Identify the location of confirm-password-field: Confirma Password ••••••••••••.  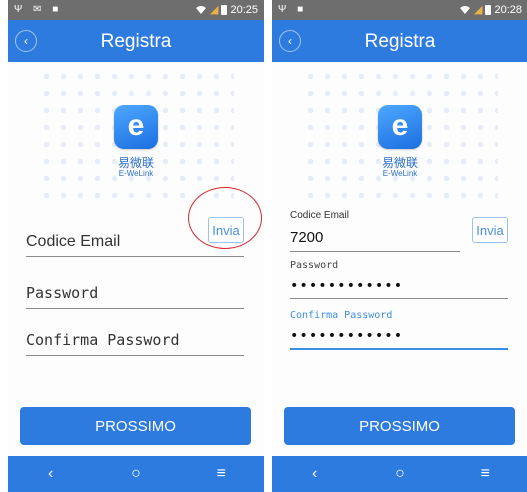
(399, 332).